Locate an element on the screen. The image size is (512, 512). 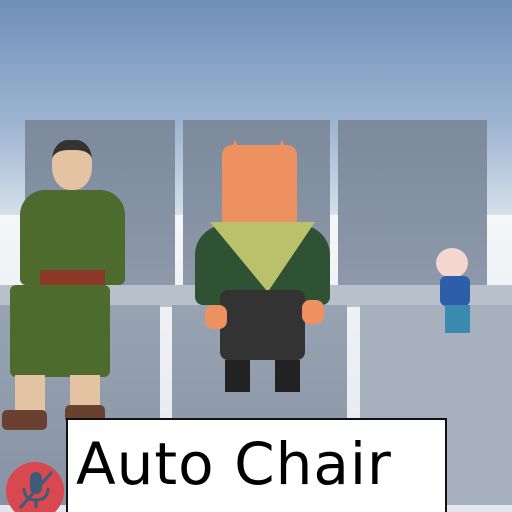
mic-muted-icon is located at coordinates (36, 490).